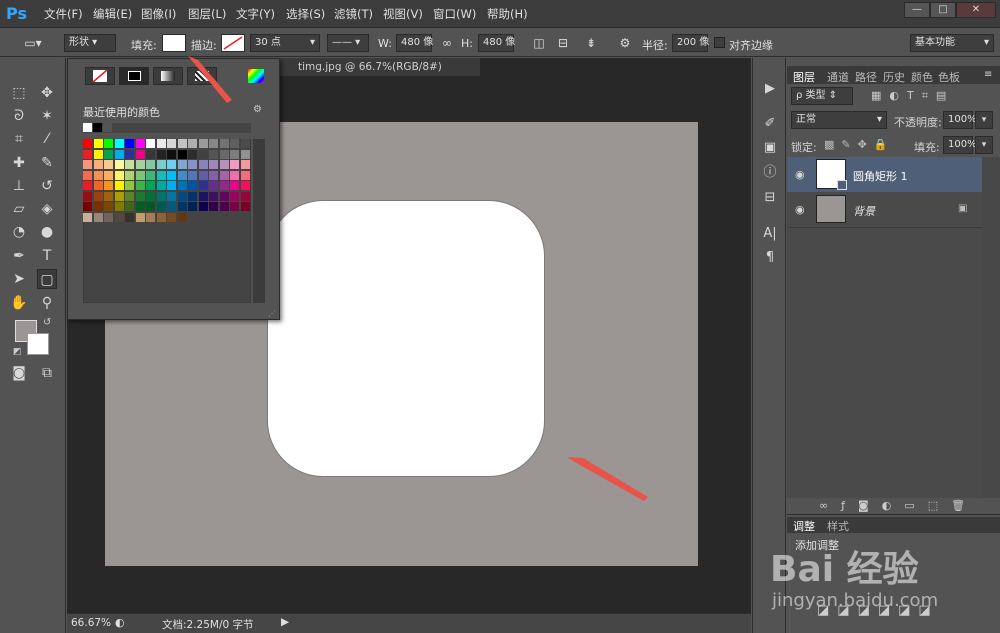 The height and width of the screenshot is (633, 1000). What do you see at coordinates (952, 43) in the screenshot?
I see `workspace-select: 基本功能 ▾` at bounding box center [952, 43].